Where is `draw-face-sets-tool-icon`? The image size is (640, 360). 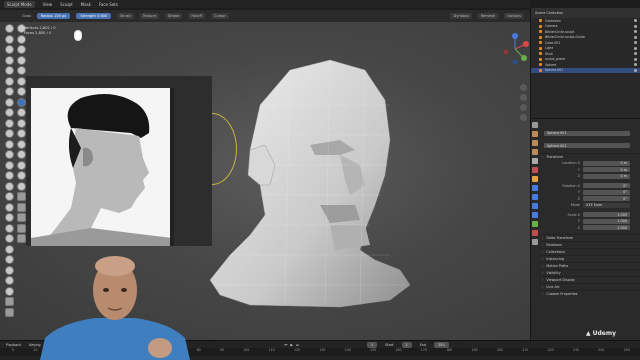
draw-face-sets-tool-icon is located at coordinates (9, 312).